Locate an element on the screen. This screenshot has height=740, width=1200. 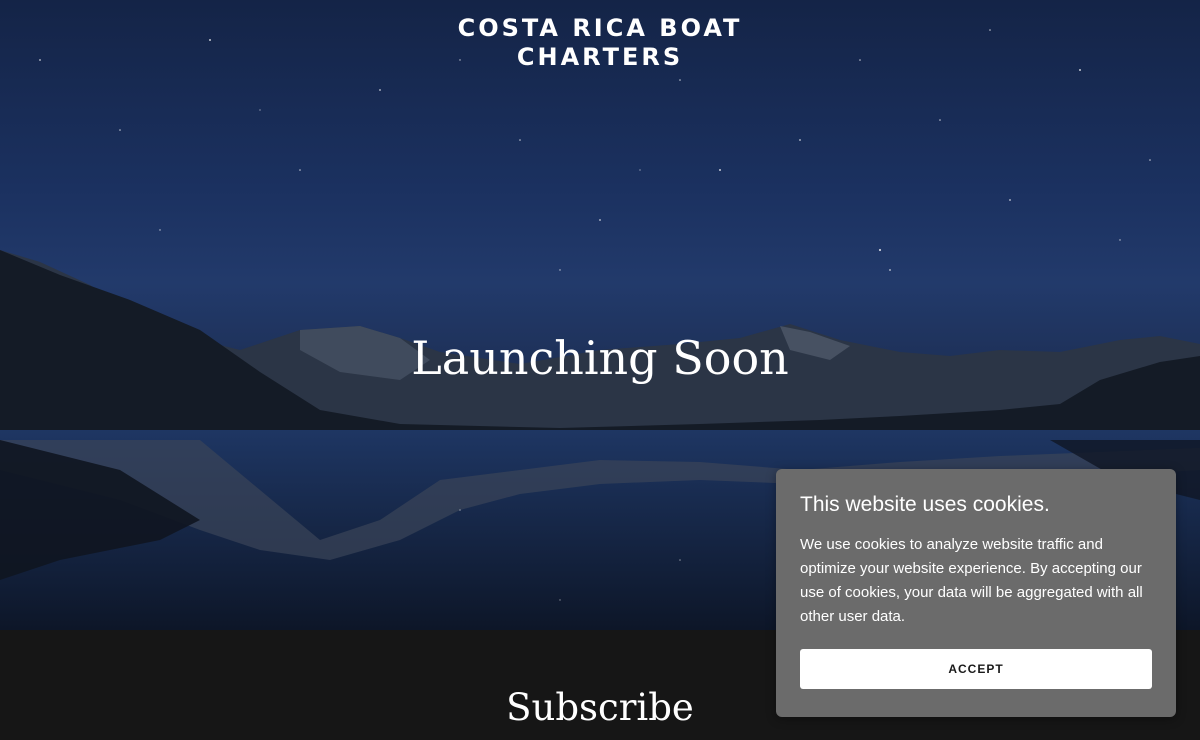
site-title-text: COSTA RICA BOAT CHARTERS is located at coordinates (600, 43).